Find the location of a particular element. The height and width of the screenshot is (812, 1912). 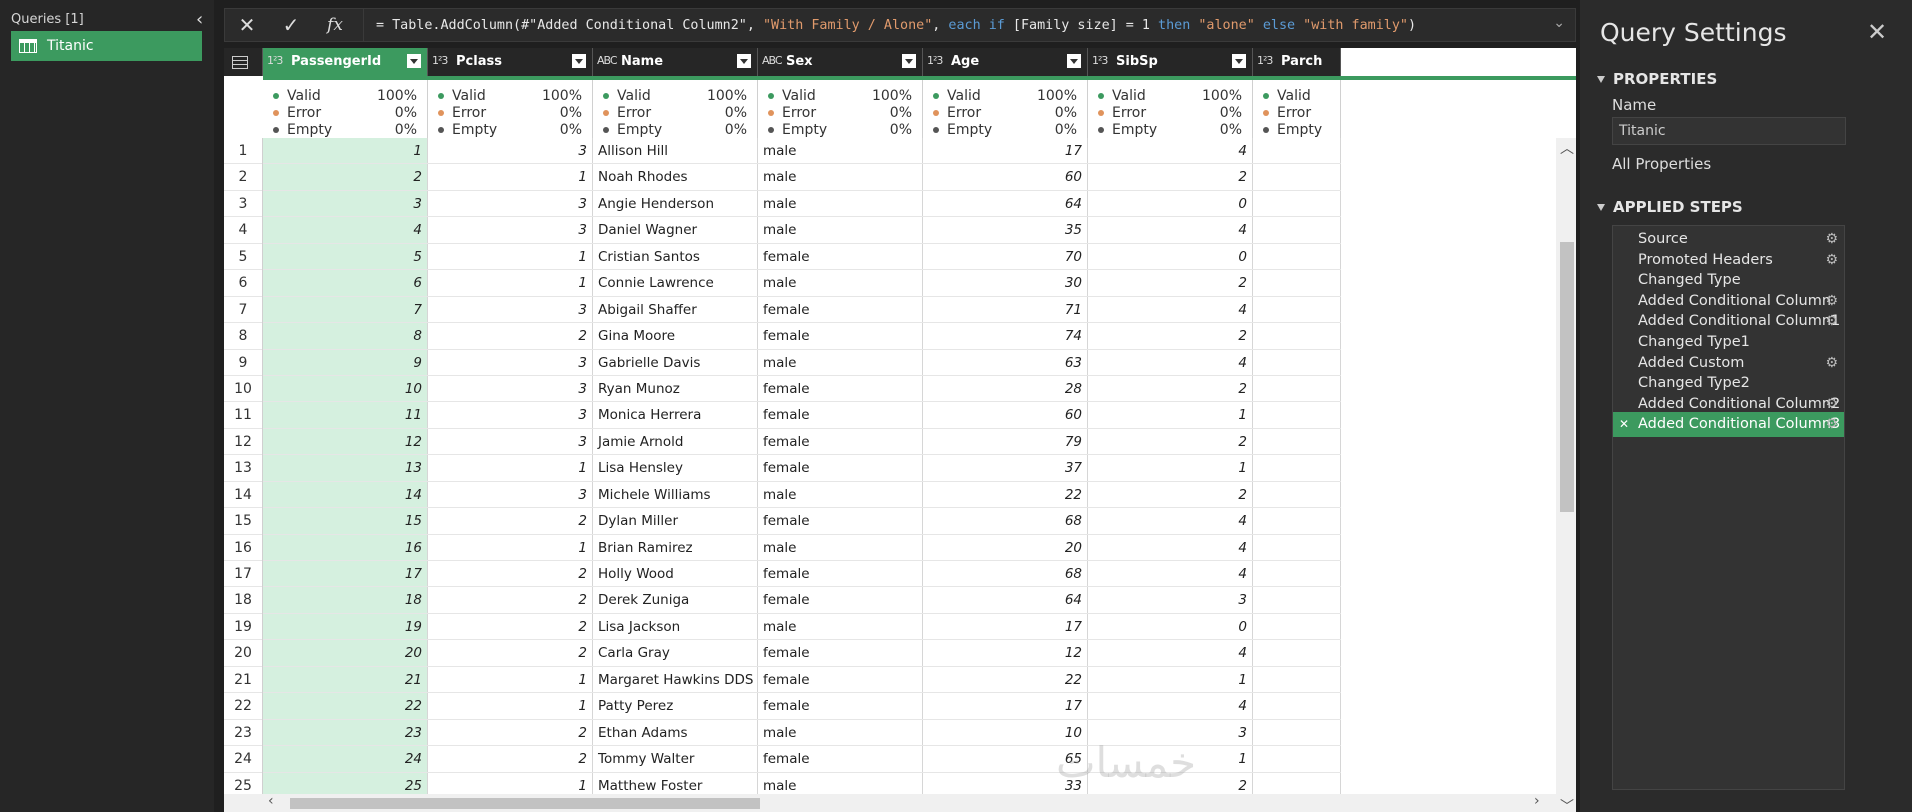

row-number: 1 is located at coordinates (243, 151).